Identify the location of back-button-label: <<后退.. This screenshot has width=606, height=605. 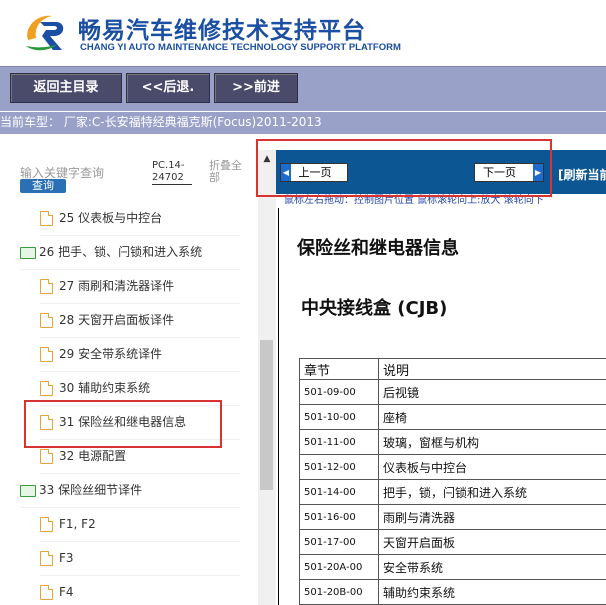
(168, 87).